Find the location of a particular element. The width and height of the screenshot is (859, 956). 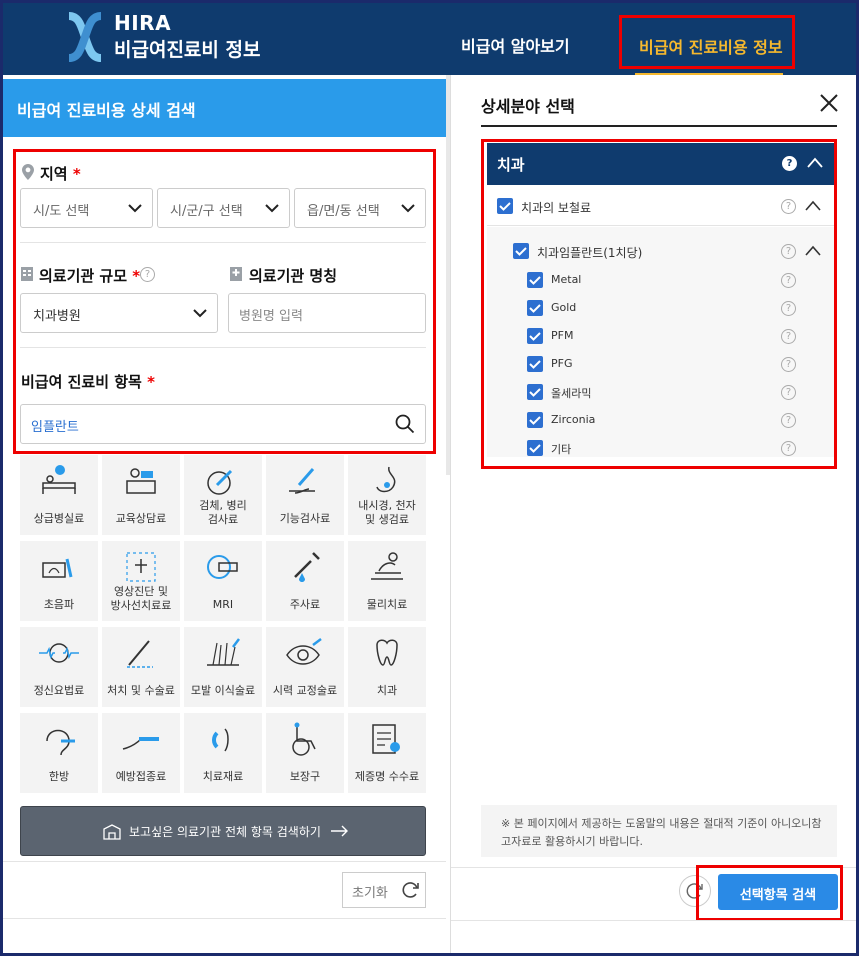

psychotherapy-icon is located at coordinates (59, 653).